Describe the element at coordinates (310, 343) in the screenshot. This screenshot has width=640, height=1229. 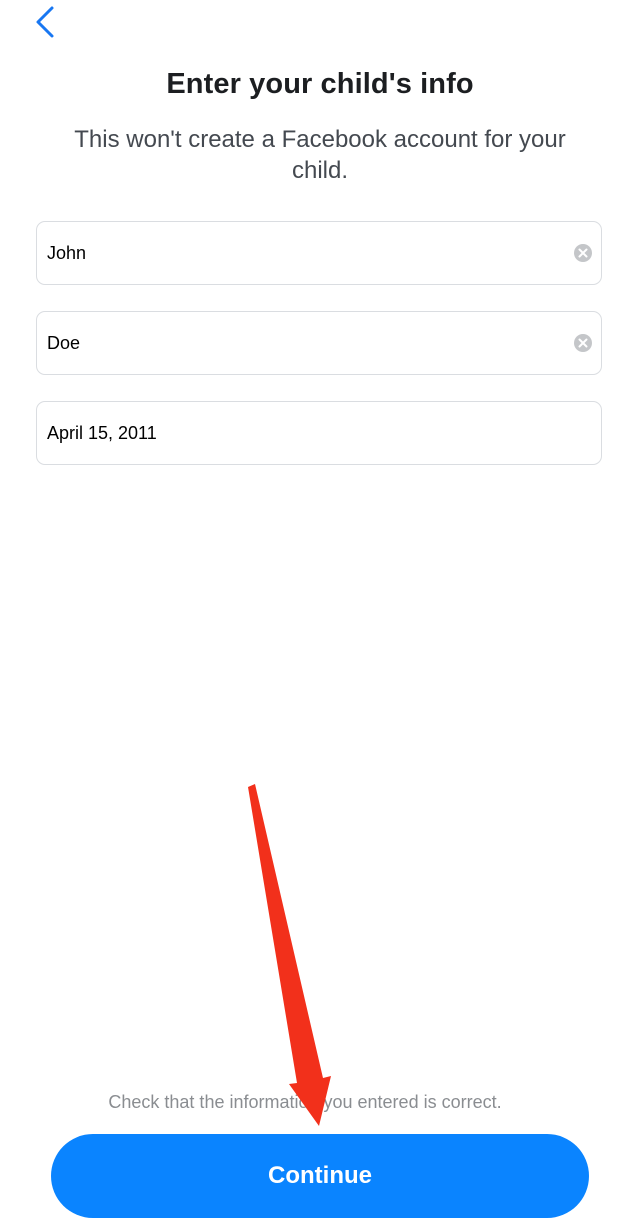
I see `last-name-value: Doe` at that location.